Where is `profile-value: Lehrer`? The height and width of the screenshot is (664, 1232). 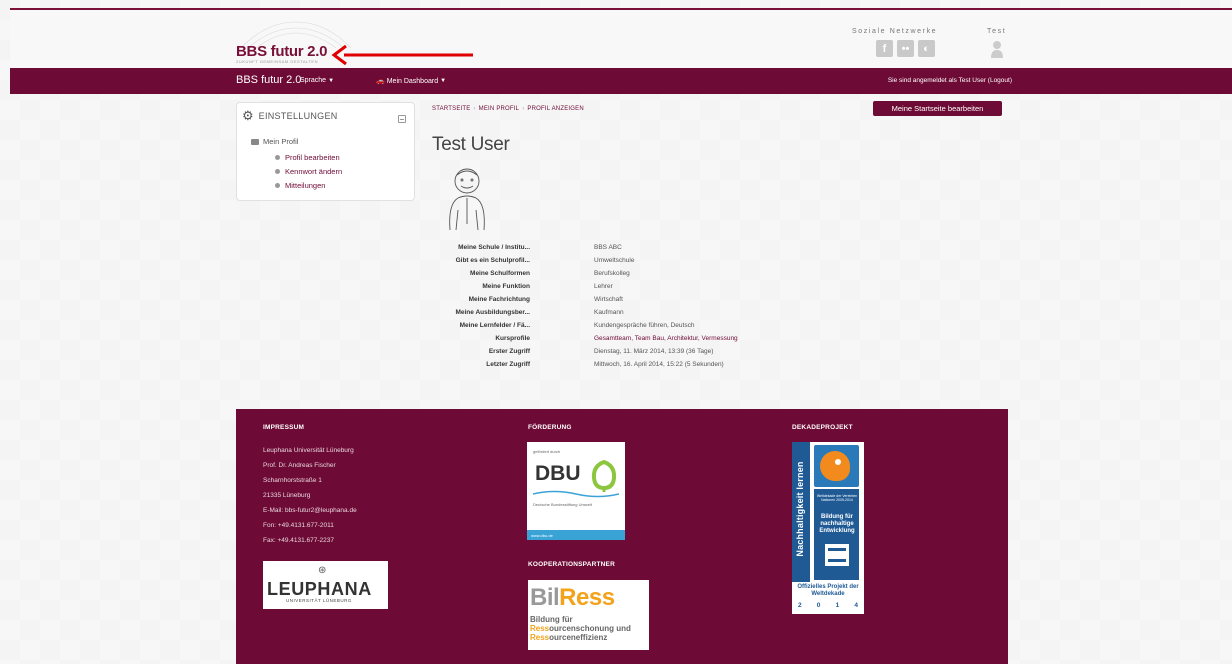 profile-value: Lehrer is located at coordinates (603, 286).